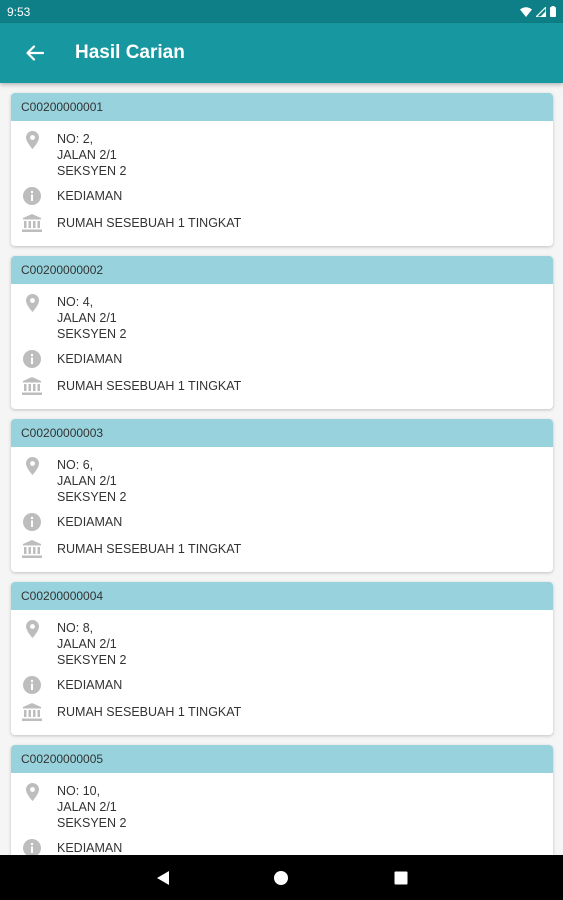  I want to click on card-header: C00200000004, so click(282, 596).